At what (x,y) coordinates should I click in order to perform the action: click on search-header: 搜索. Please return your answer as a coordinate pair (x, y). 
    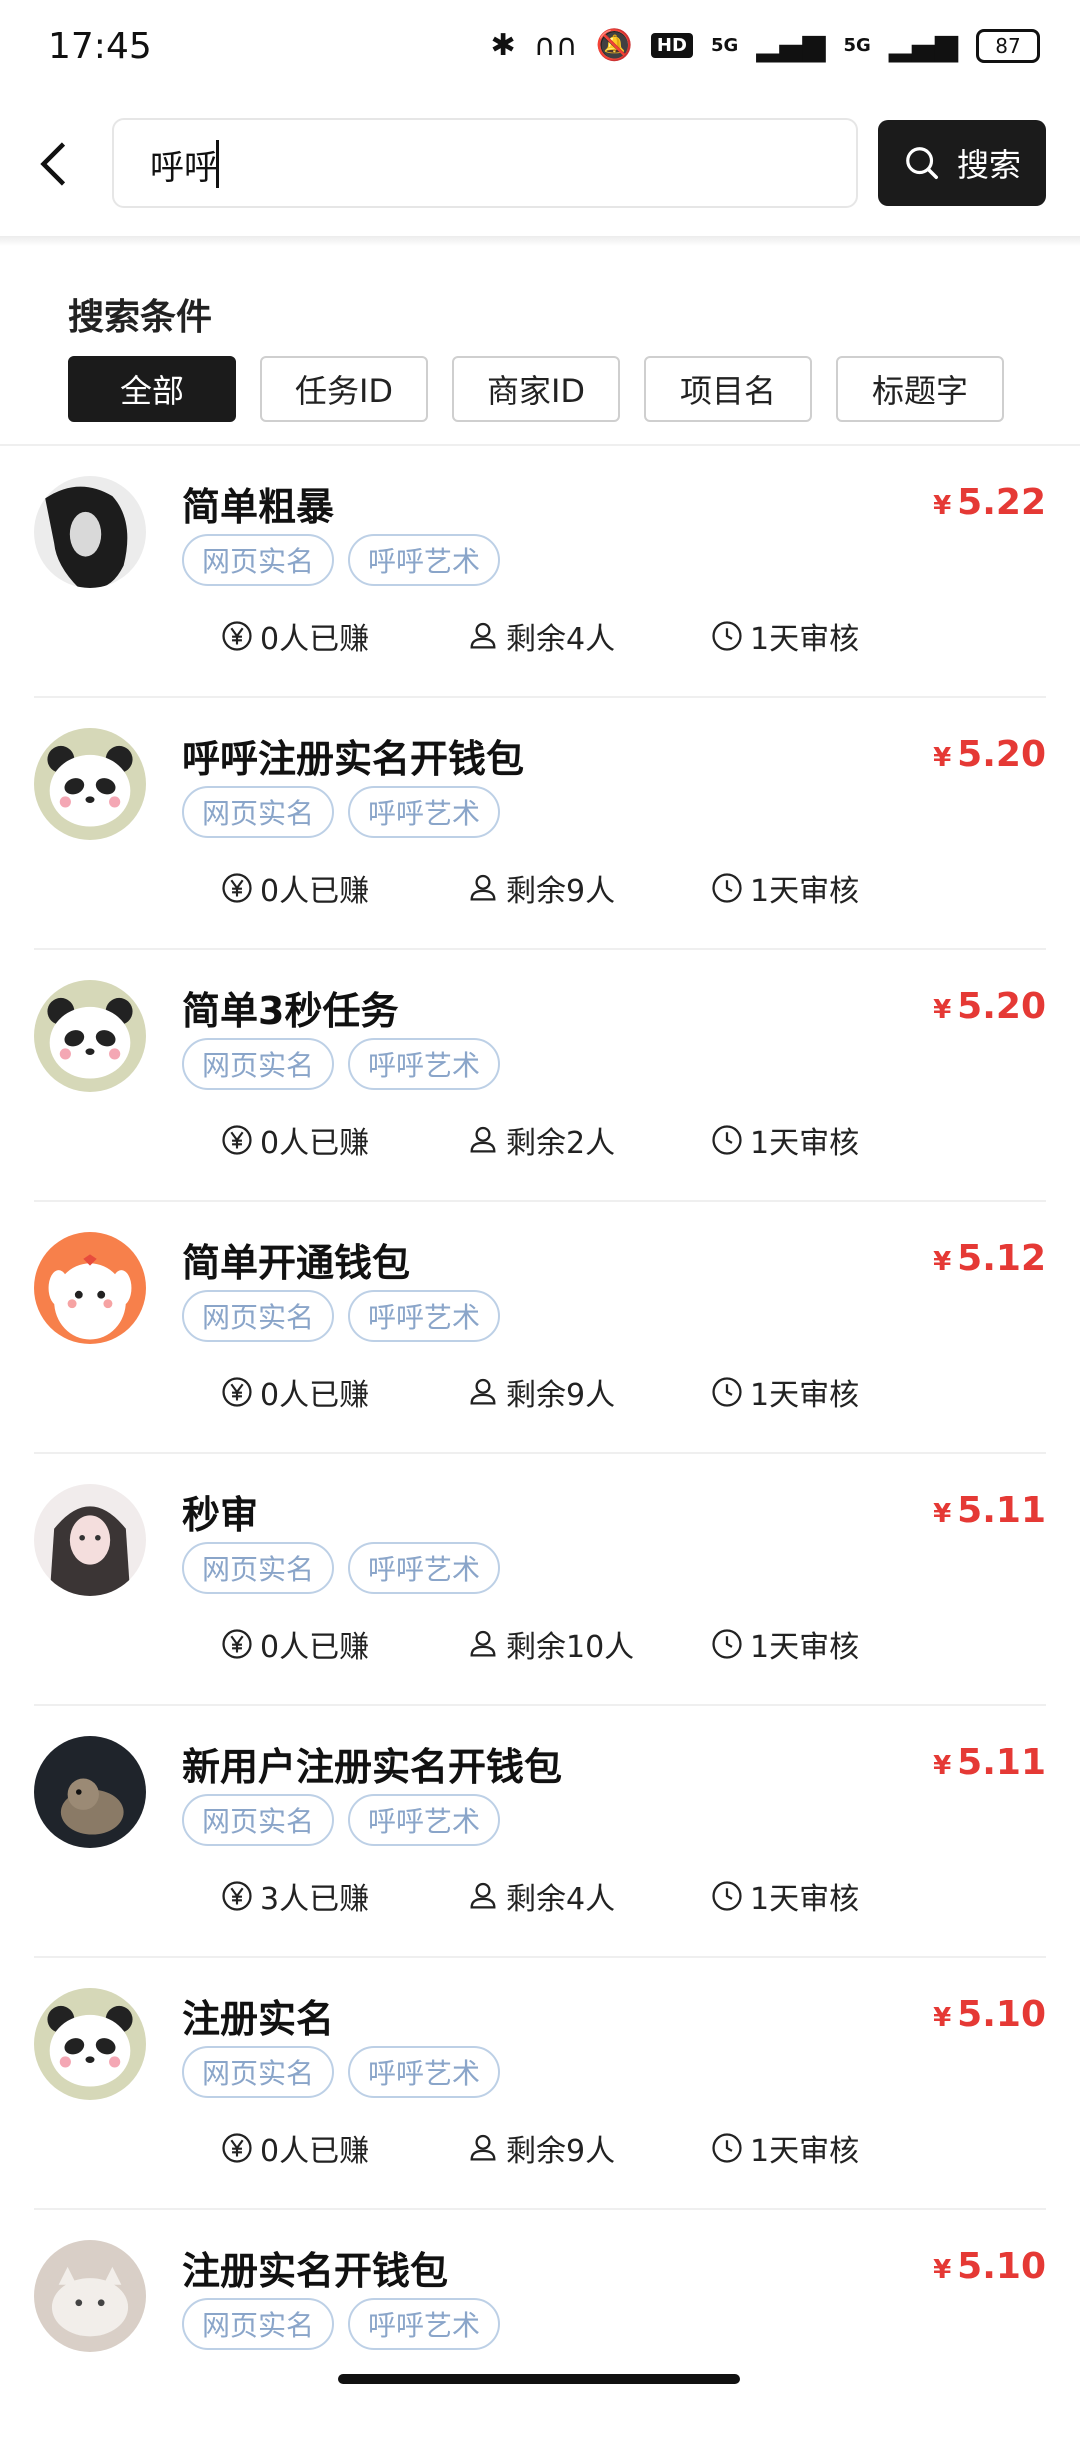
    Looking at the image, I should click on (540, 168).